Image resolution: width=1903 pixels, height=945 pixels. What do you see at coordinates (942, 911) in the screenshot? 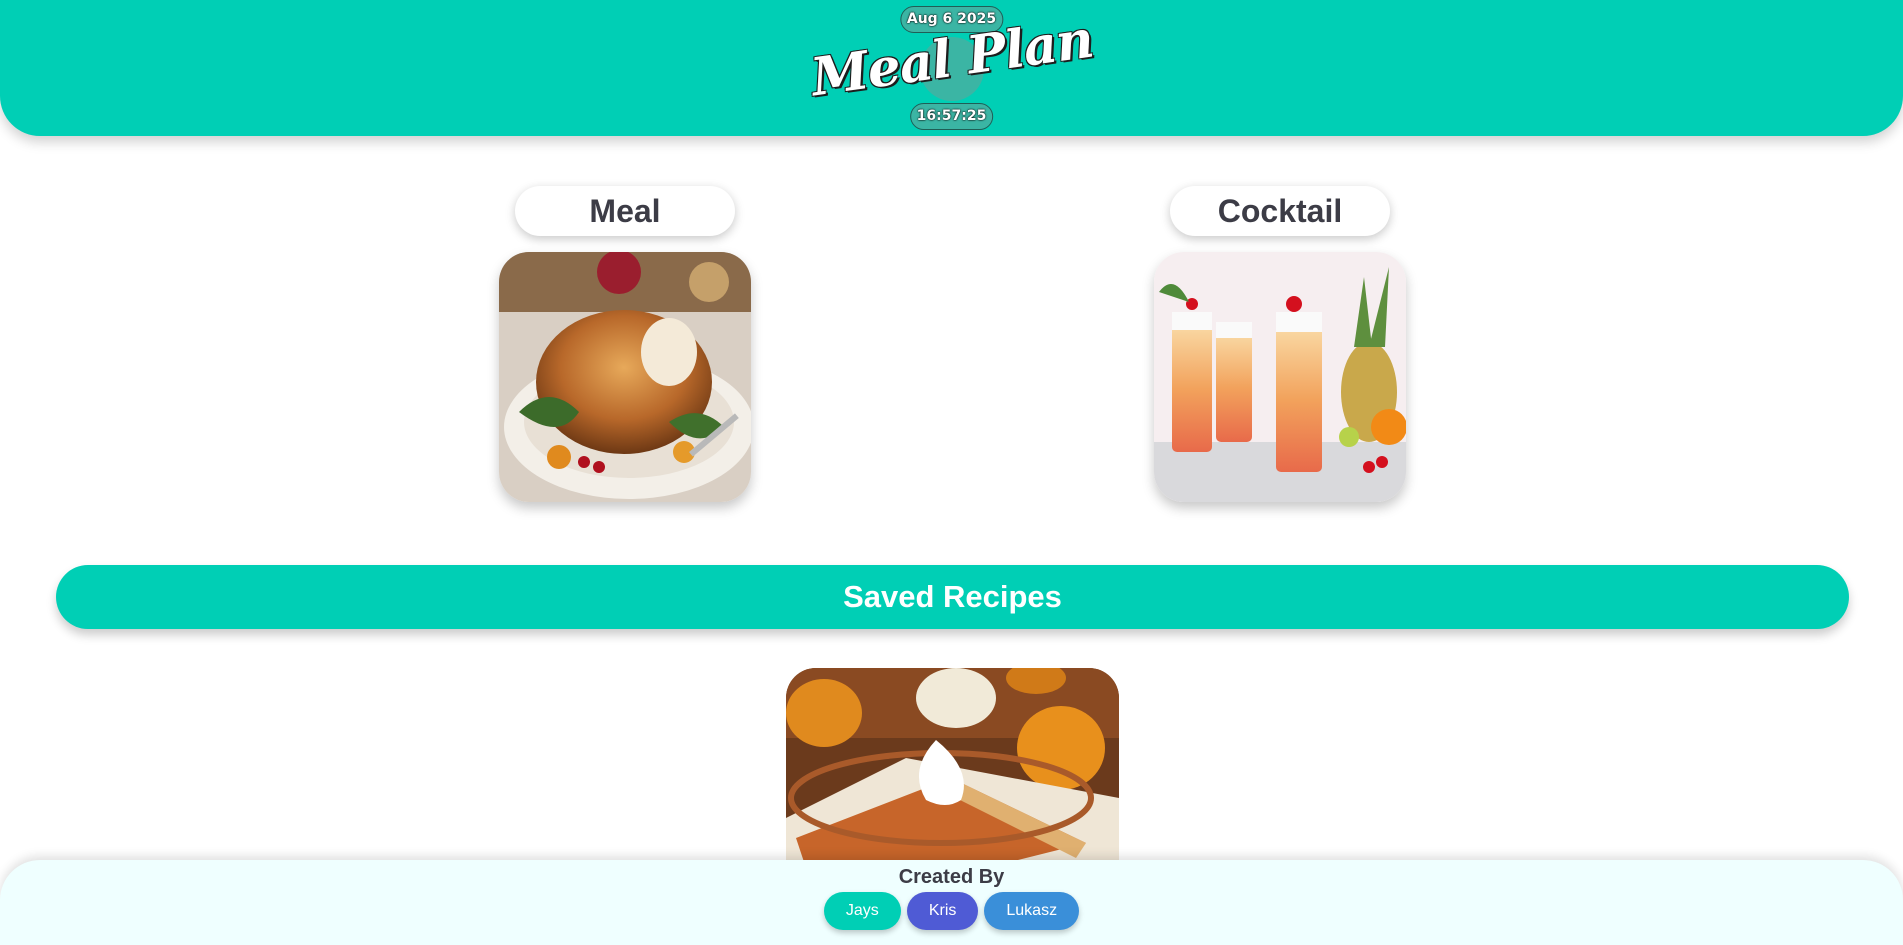
I see `author-button-kris: Kris` at bounding box center [942, 911].